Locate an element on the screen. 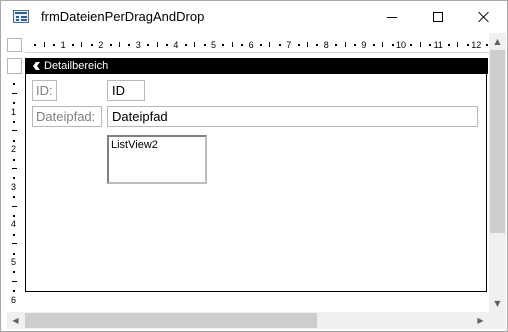 This screenshot has height=332, width=508. close-icon is located at coordinates (484, 17).